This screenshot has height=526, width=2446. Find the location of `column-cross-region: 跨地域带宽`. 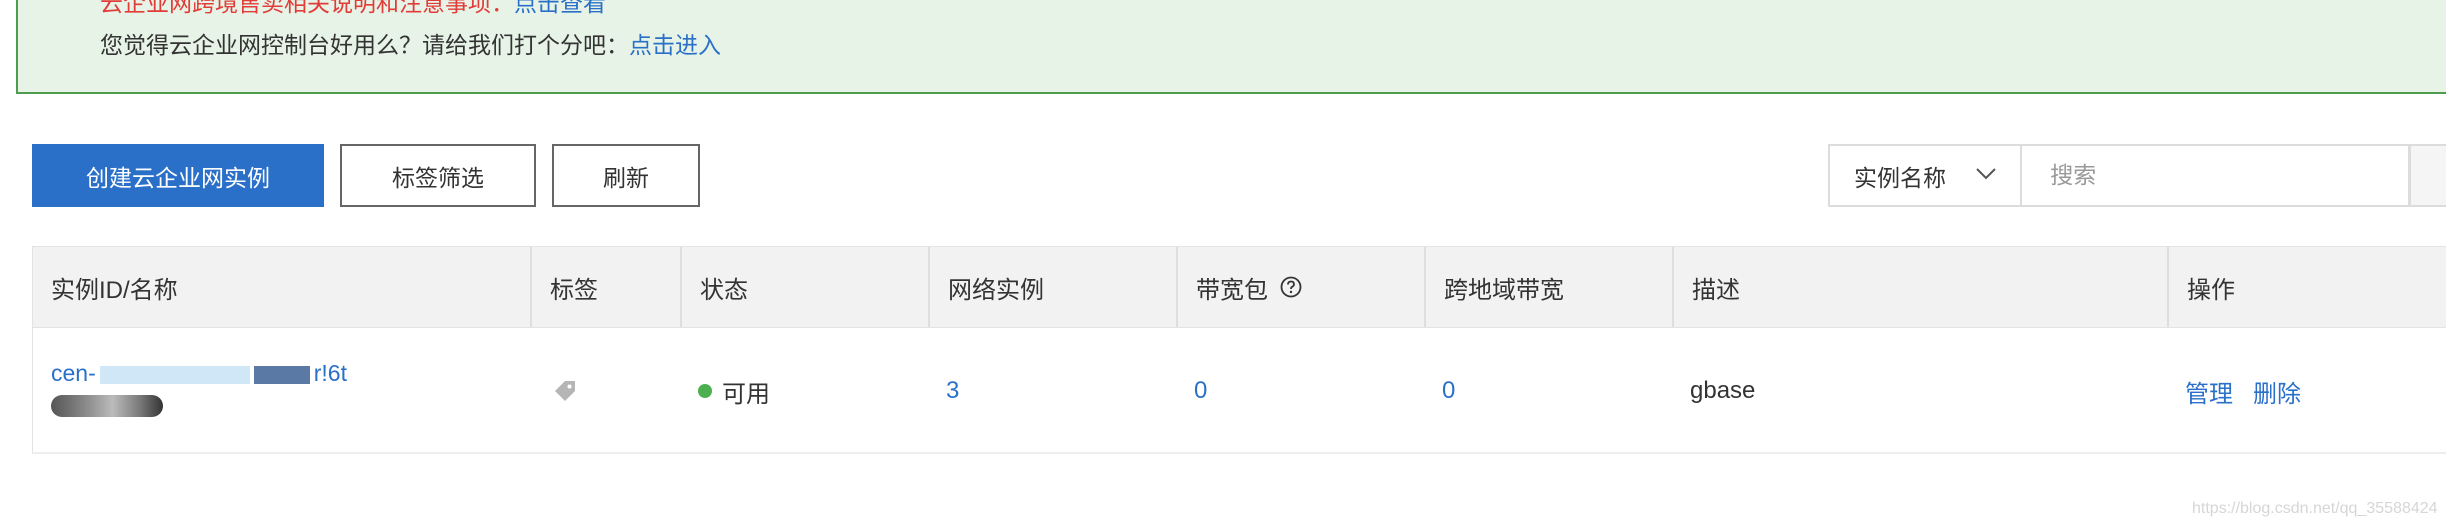

column-cross-region: 跨地域带宽 is located at coordinates (1548, 287).